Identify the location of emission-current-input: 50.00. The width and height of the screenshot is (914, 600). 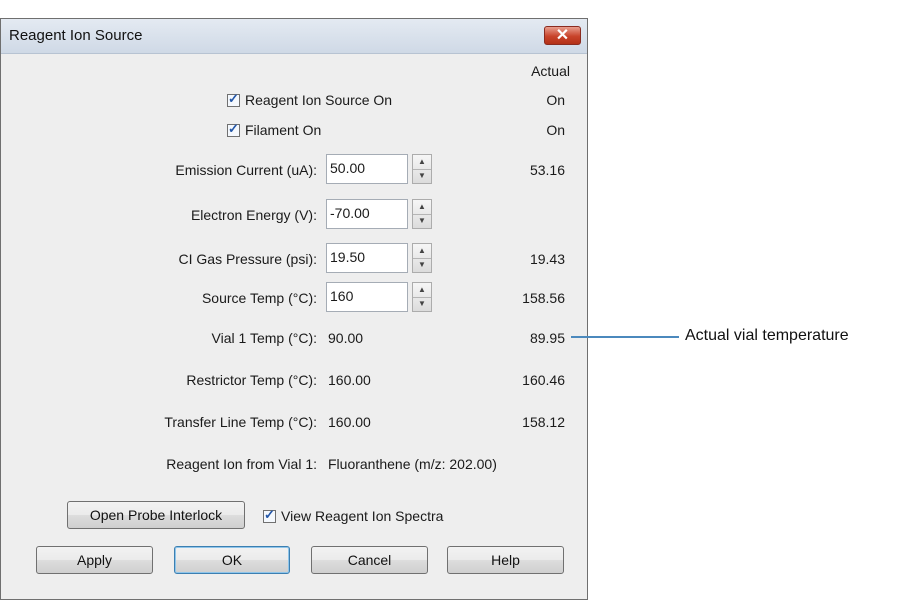
(367, 169).